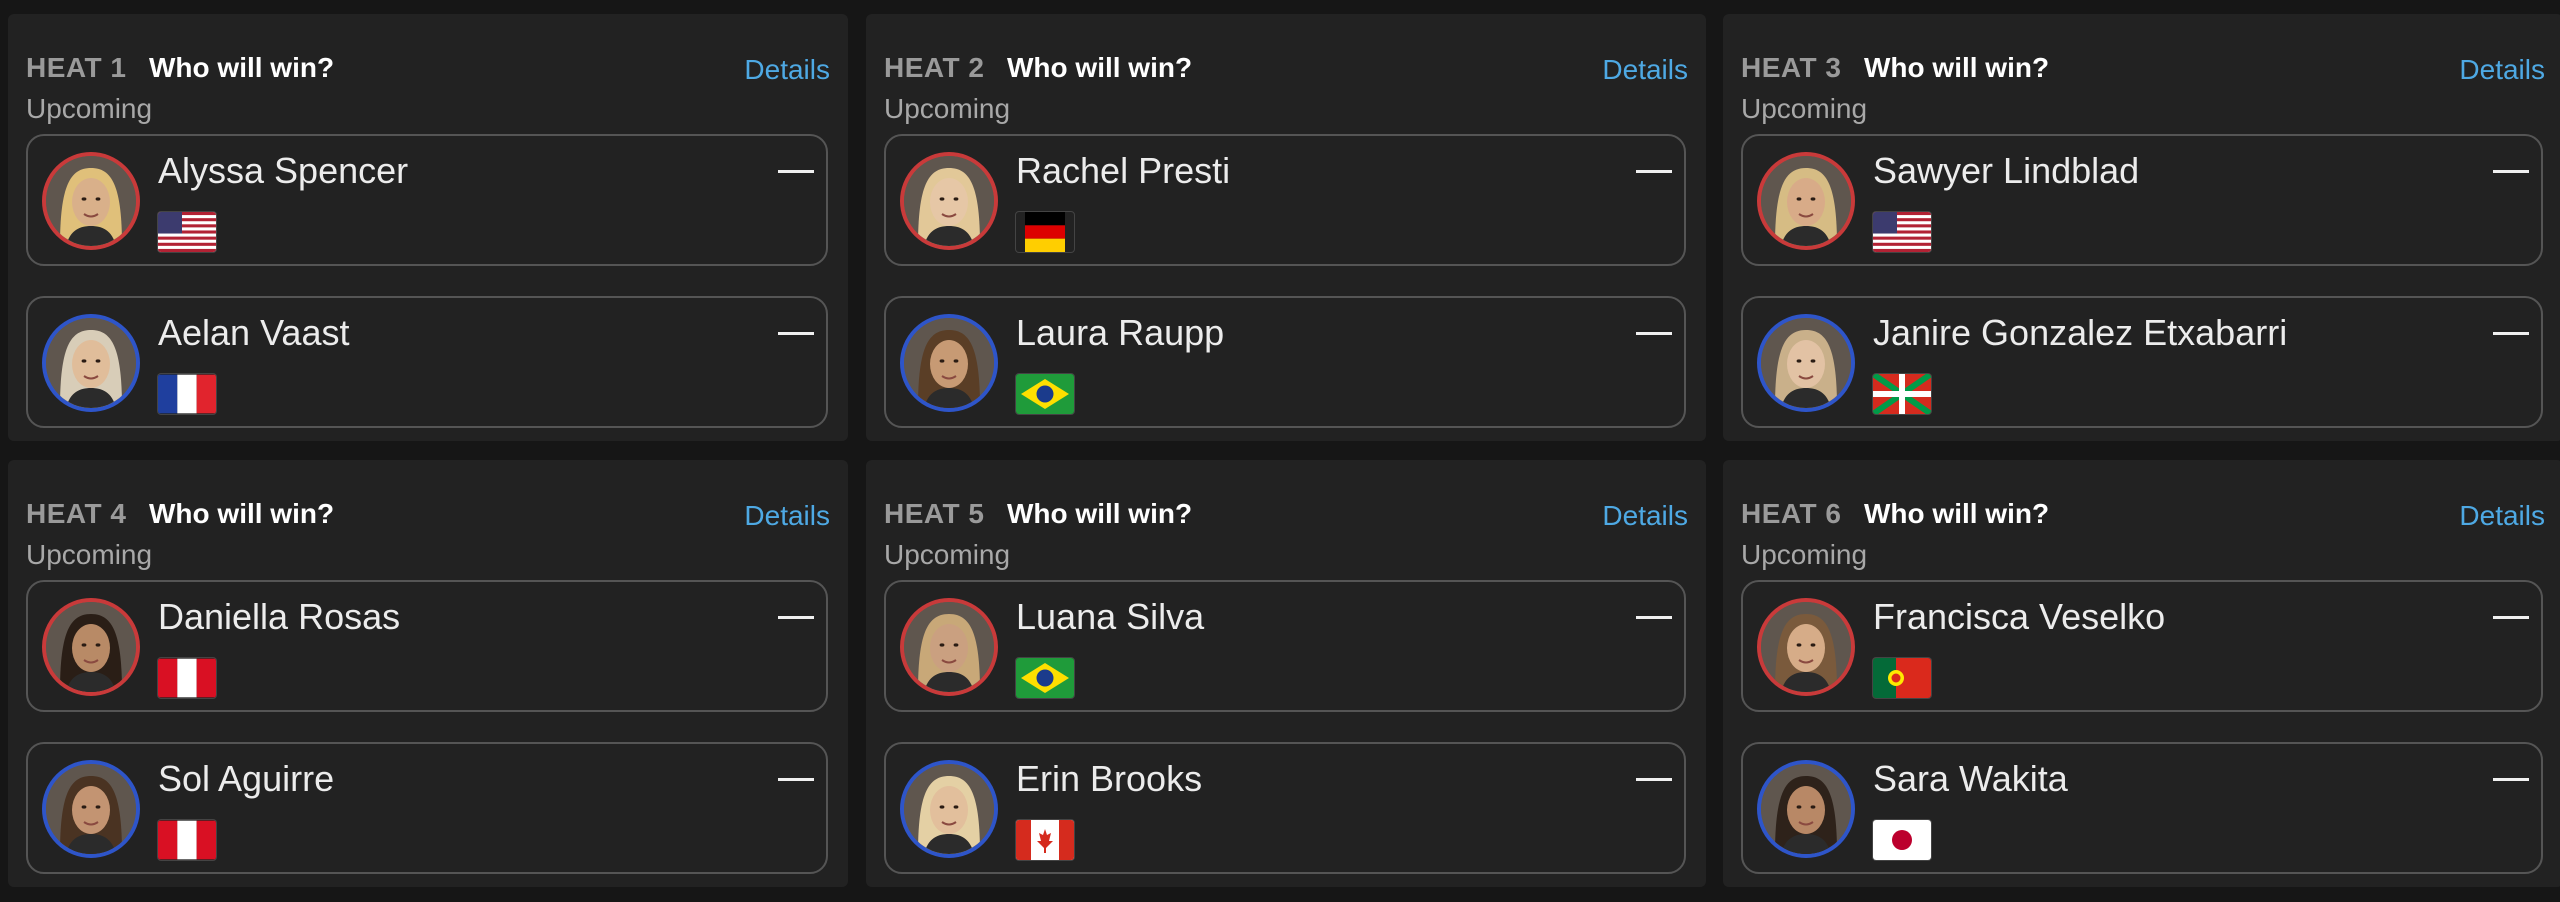 This screenshot has width=2560, height=902. Describe the element at coordinates (187, 394) in the screenshot. I see `flag-fr-icon` at that location.